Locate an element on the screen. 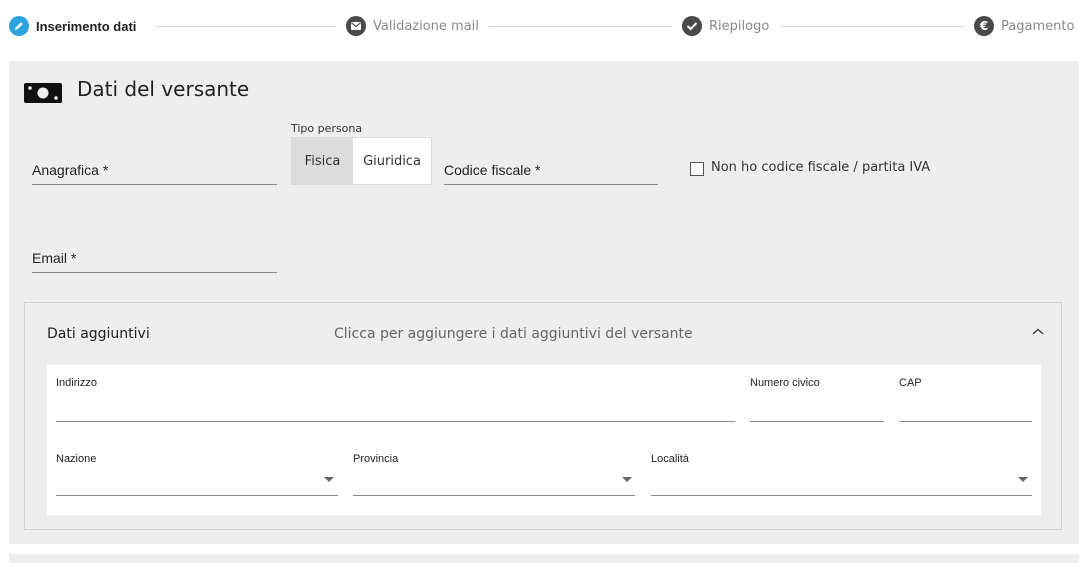 This screenshot has height=563, width=1079. localita-select is located at coordinates (841, 495).